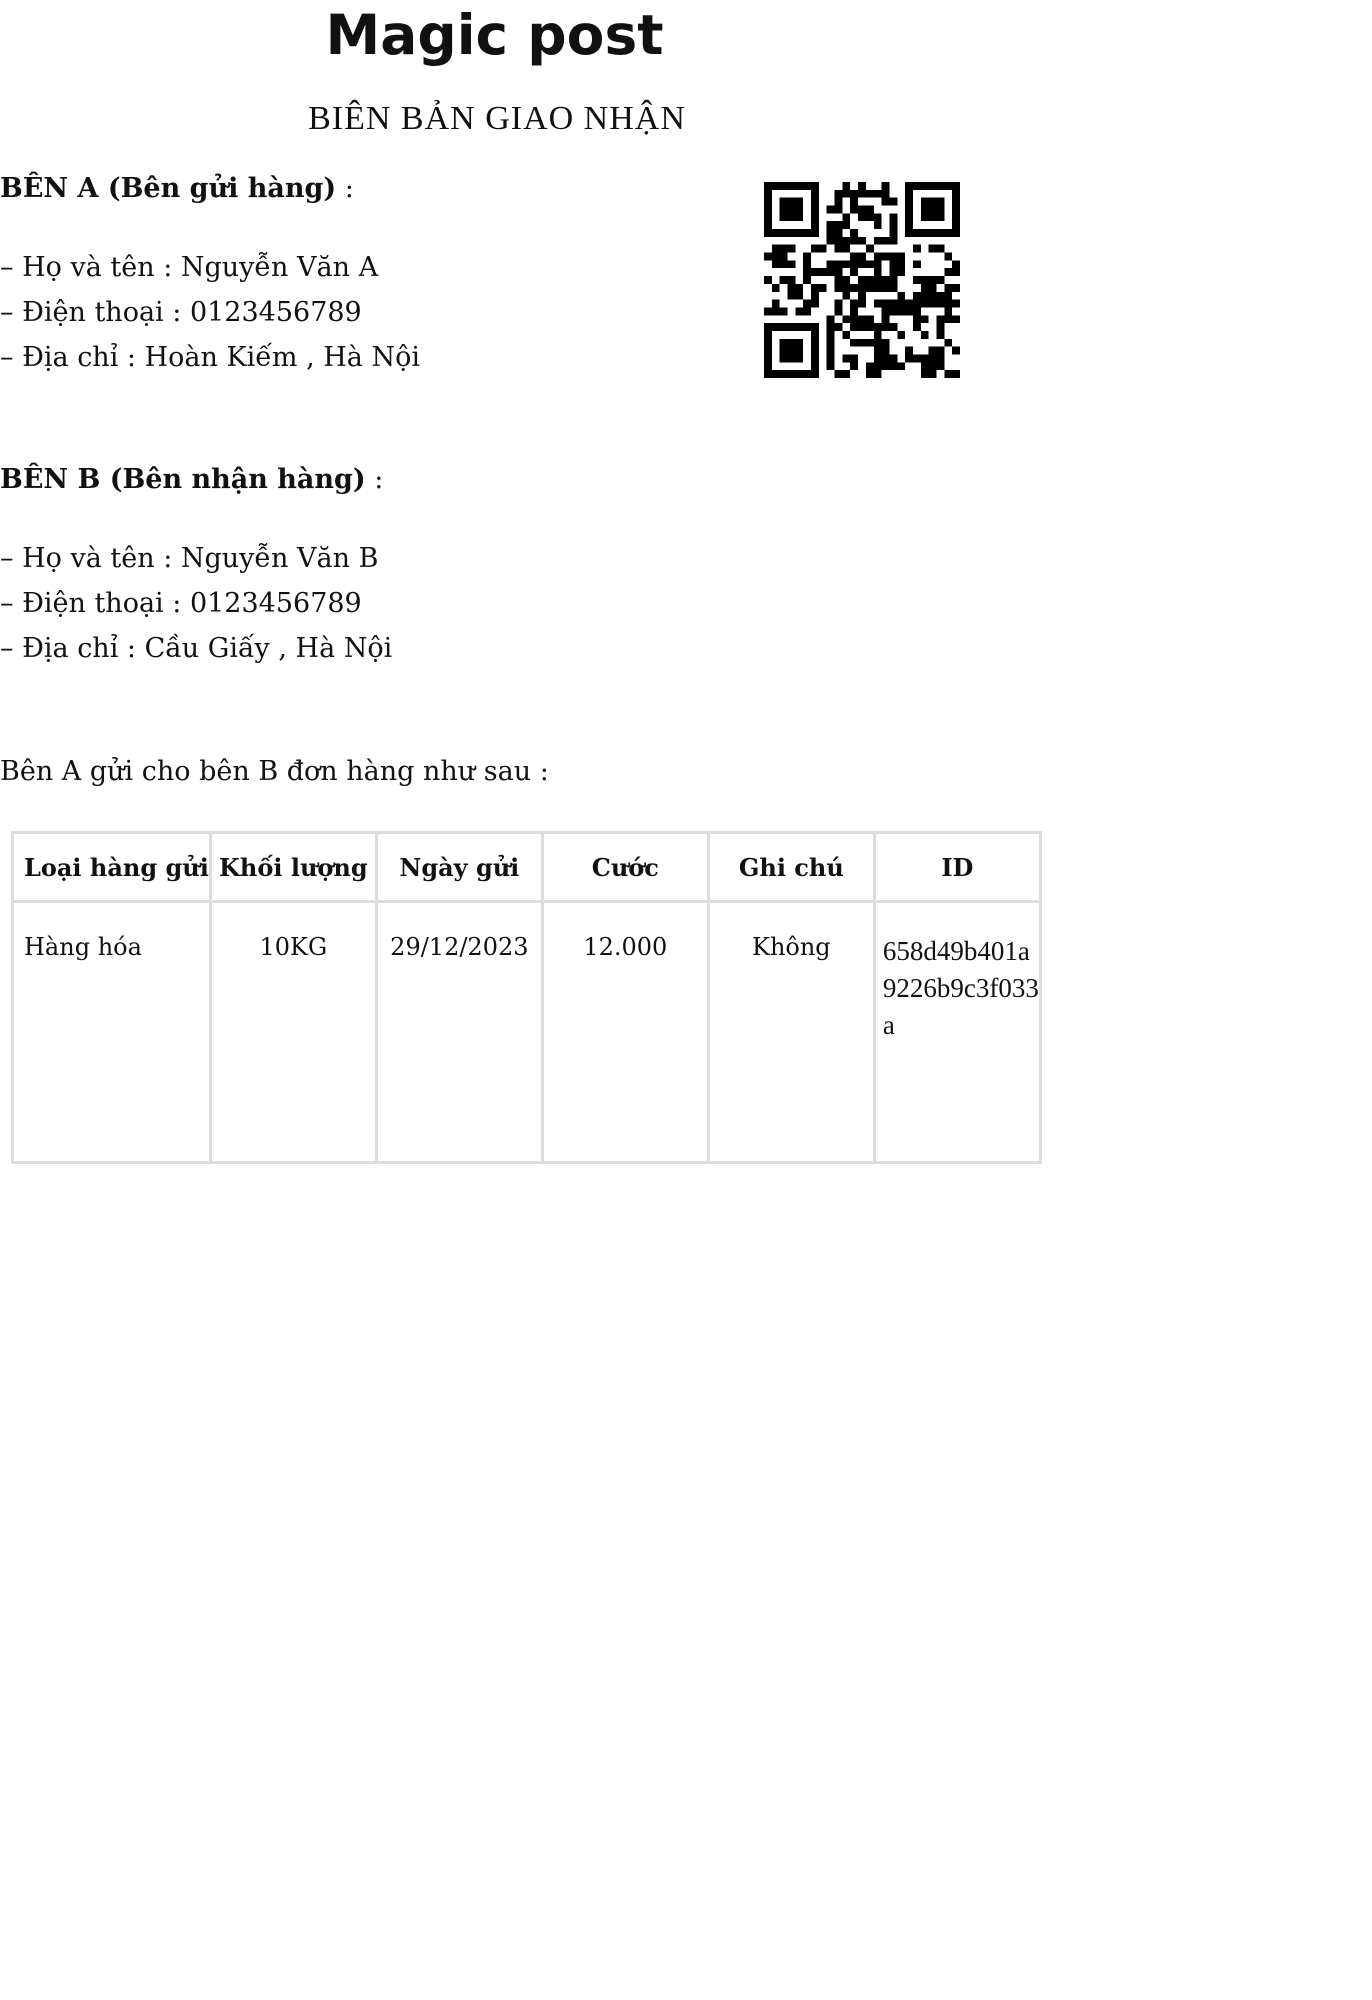  Describe the element at coordinates (625, 867) in the screenshot. I see `column-header-fee: Cước` at that location.